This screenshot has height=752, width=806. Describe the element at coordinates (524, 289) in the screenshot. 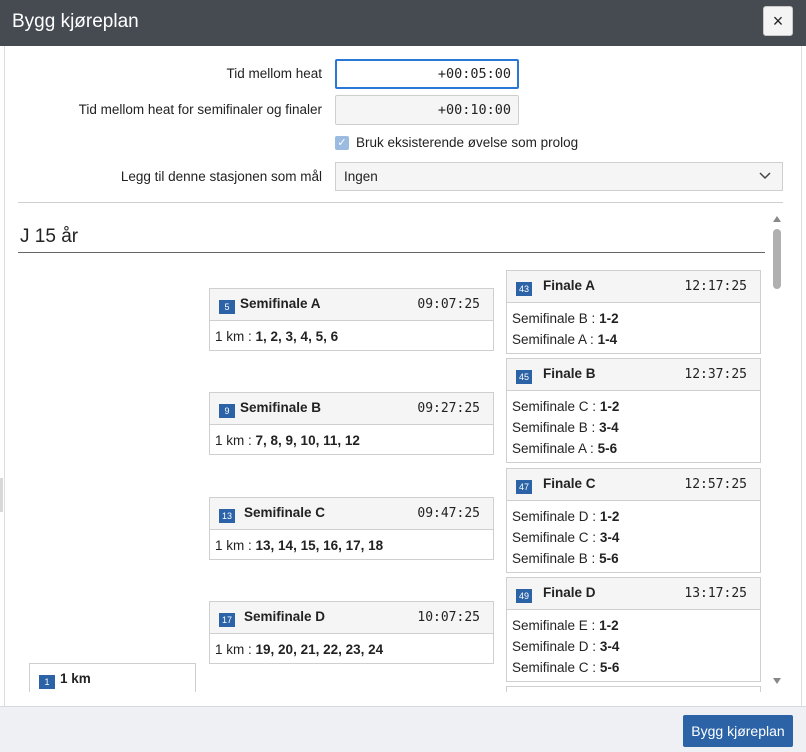

I see `heat-number-badge: 43` at that location.